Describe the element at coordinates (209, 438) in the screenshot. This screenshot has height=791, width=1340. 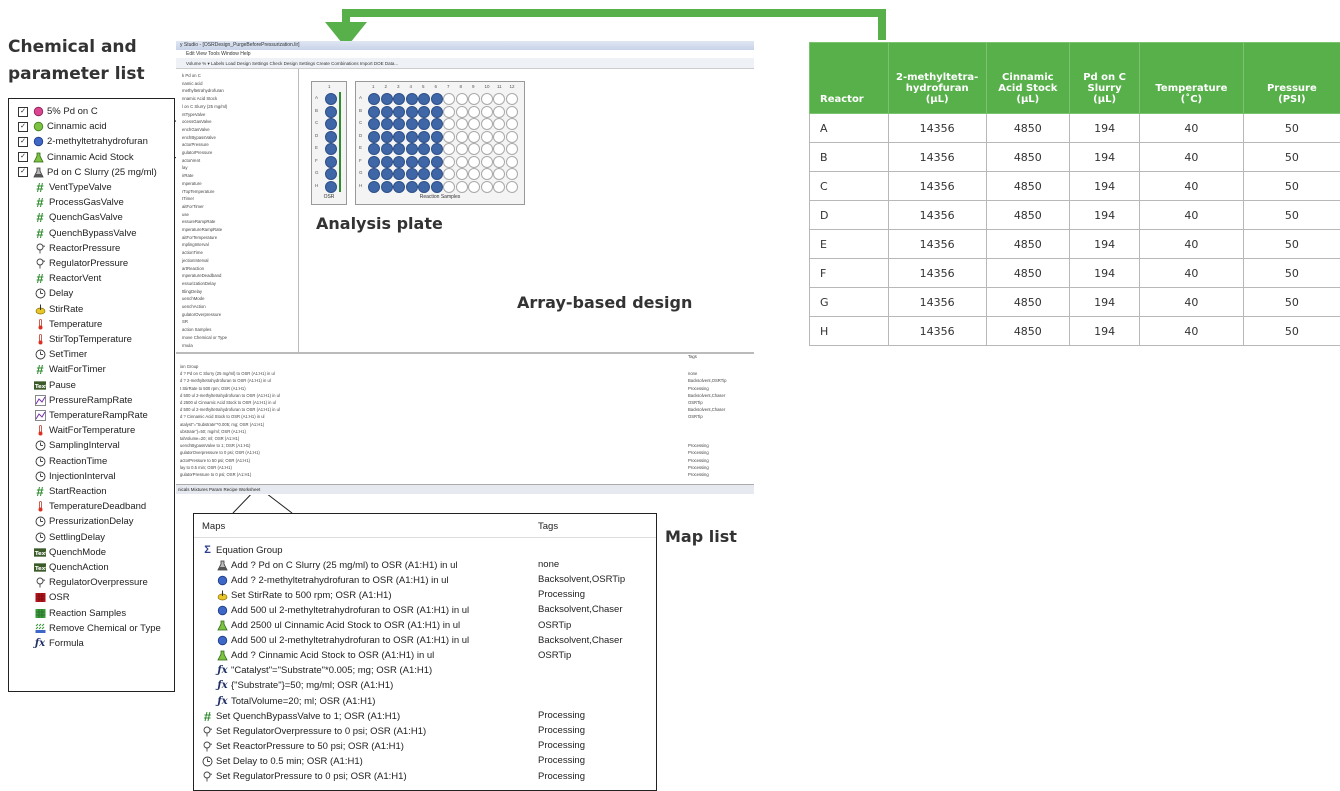
I see `app-map-row: talVolume=20; ml; OSR (A1:H1)` at that location.